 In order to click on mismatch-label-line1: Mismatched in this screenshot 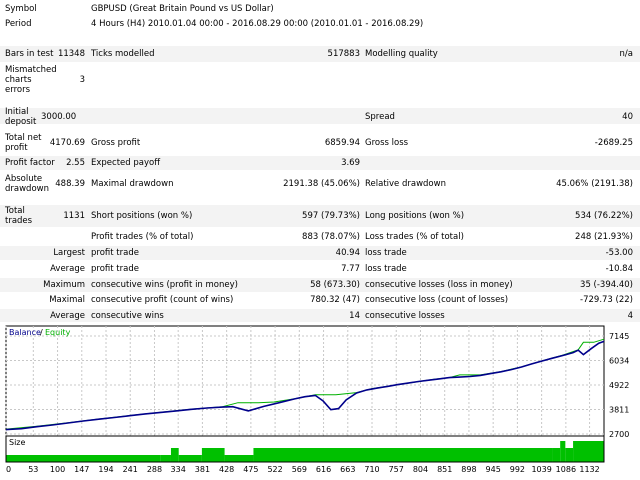, I will do `click(31, 70)`.